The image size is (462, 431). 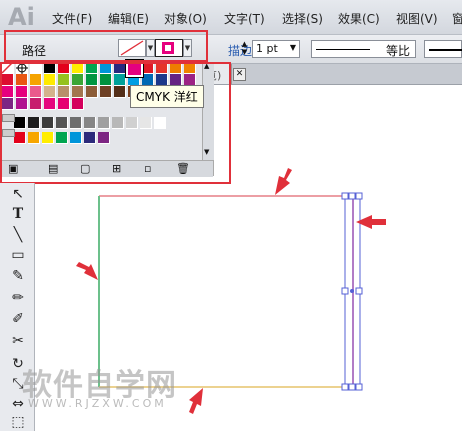 What do you see at coordinates (18, 341) in the screenshot?
I see `scissors-tool-icon: ✂` at bounding box center [18, 341].